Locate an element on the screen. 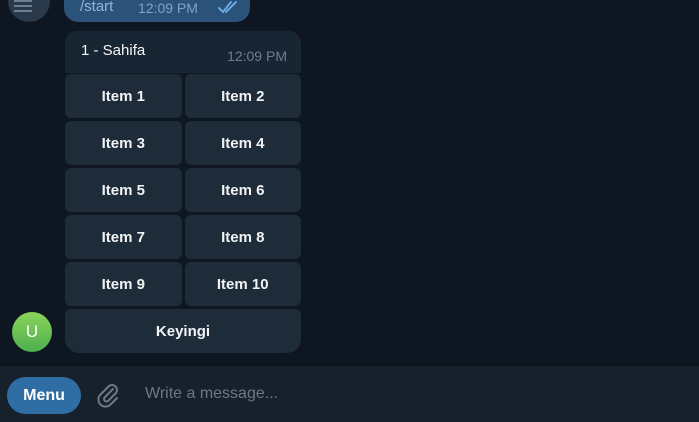 This screenshot has width=699, height=422. keyboard-button-item-7: Item 7 is located at coordinates (123, 237).